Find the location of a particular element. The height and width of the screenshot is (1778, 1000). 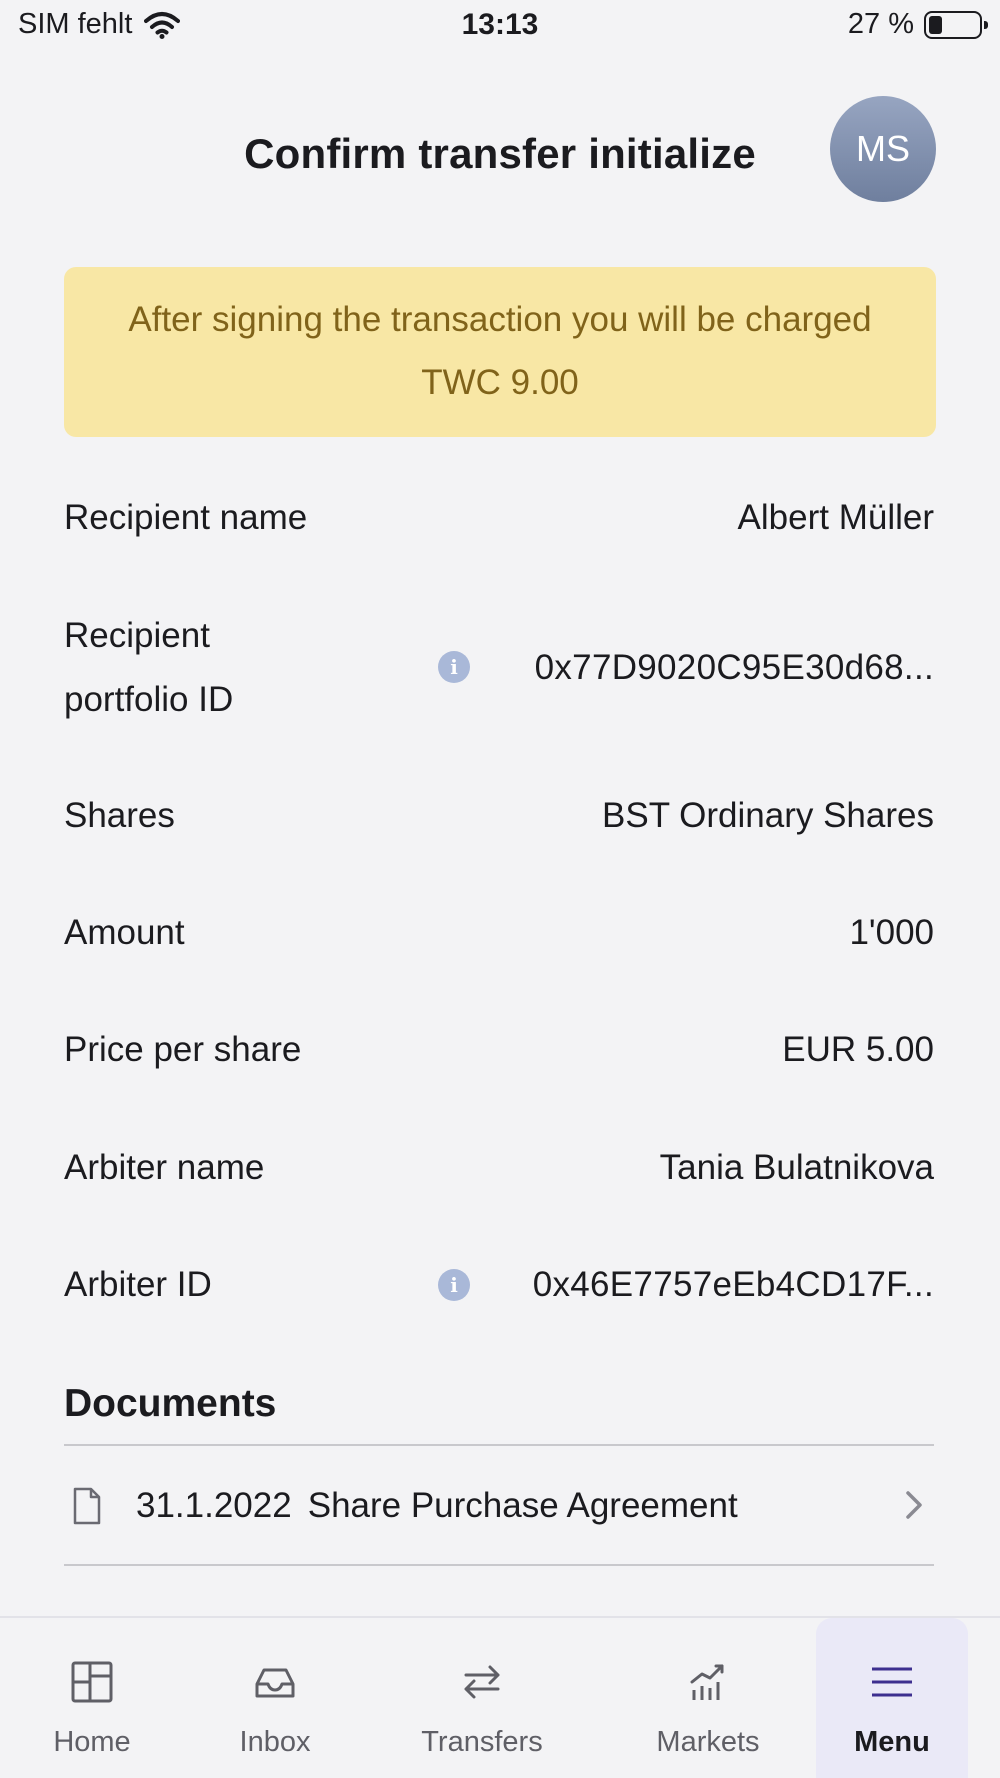

price-per-share-value: EUR 5.00 is located at coordinates (858, 1049).